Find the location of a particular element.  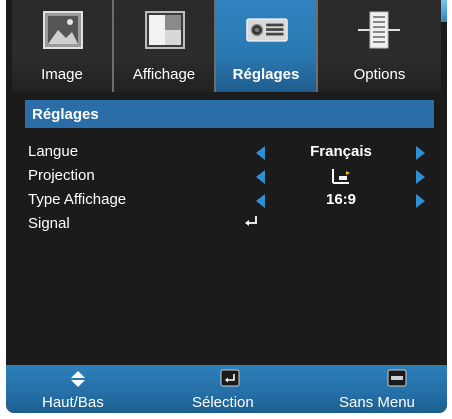

tab-affichage-label: Affichage is located at coordinates (164, 74).